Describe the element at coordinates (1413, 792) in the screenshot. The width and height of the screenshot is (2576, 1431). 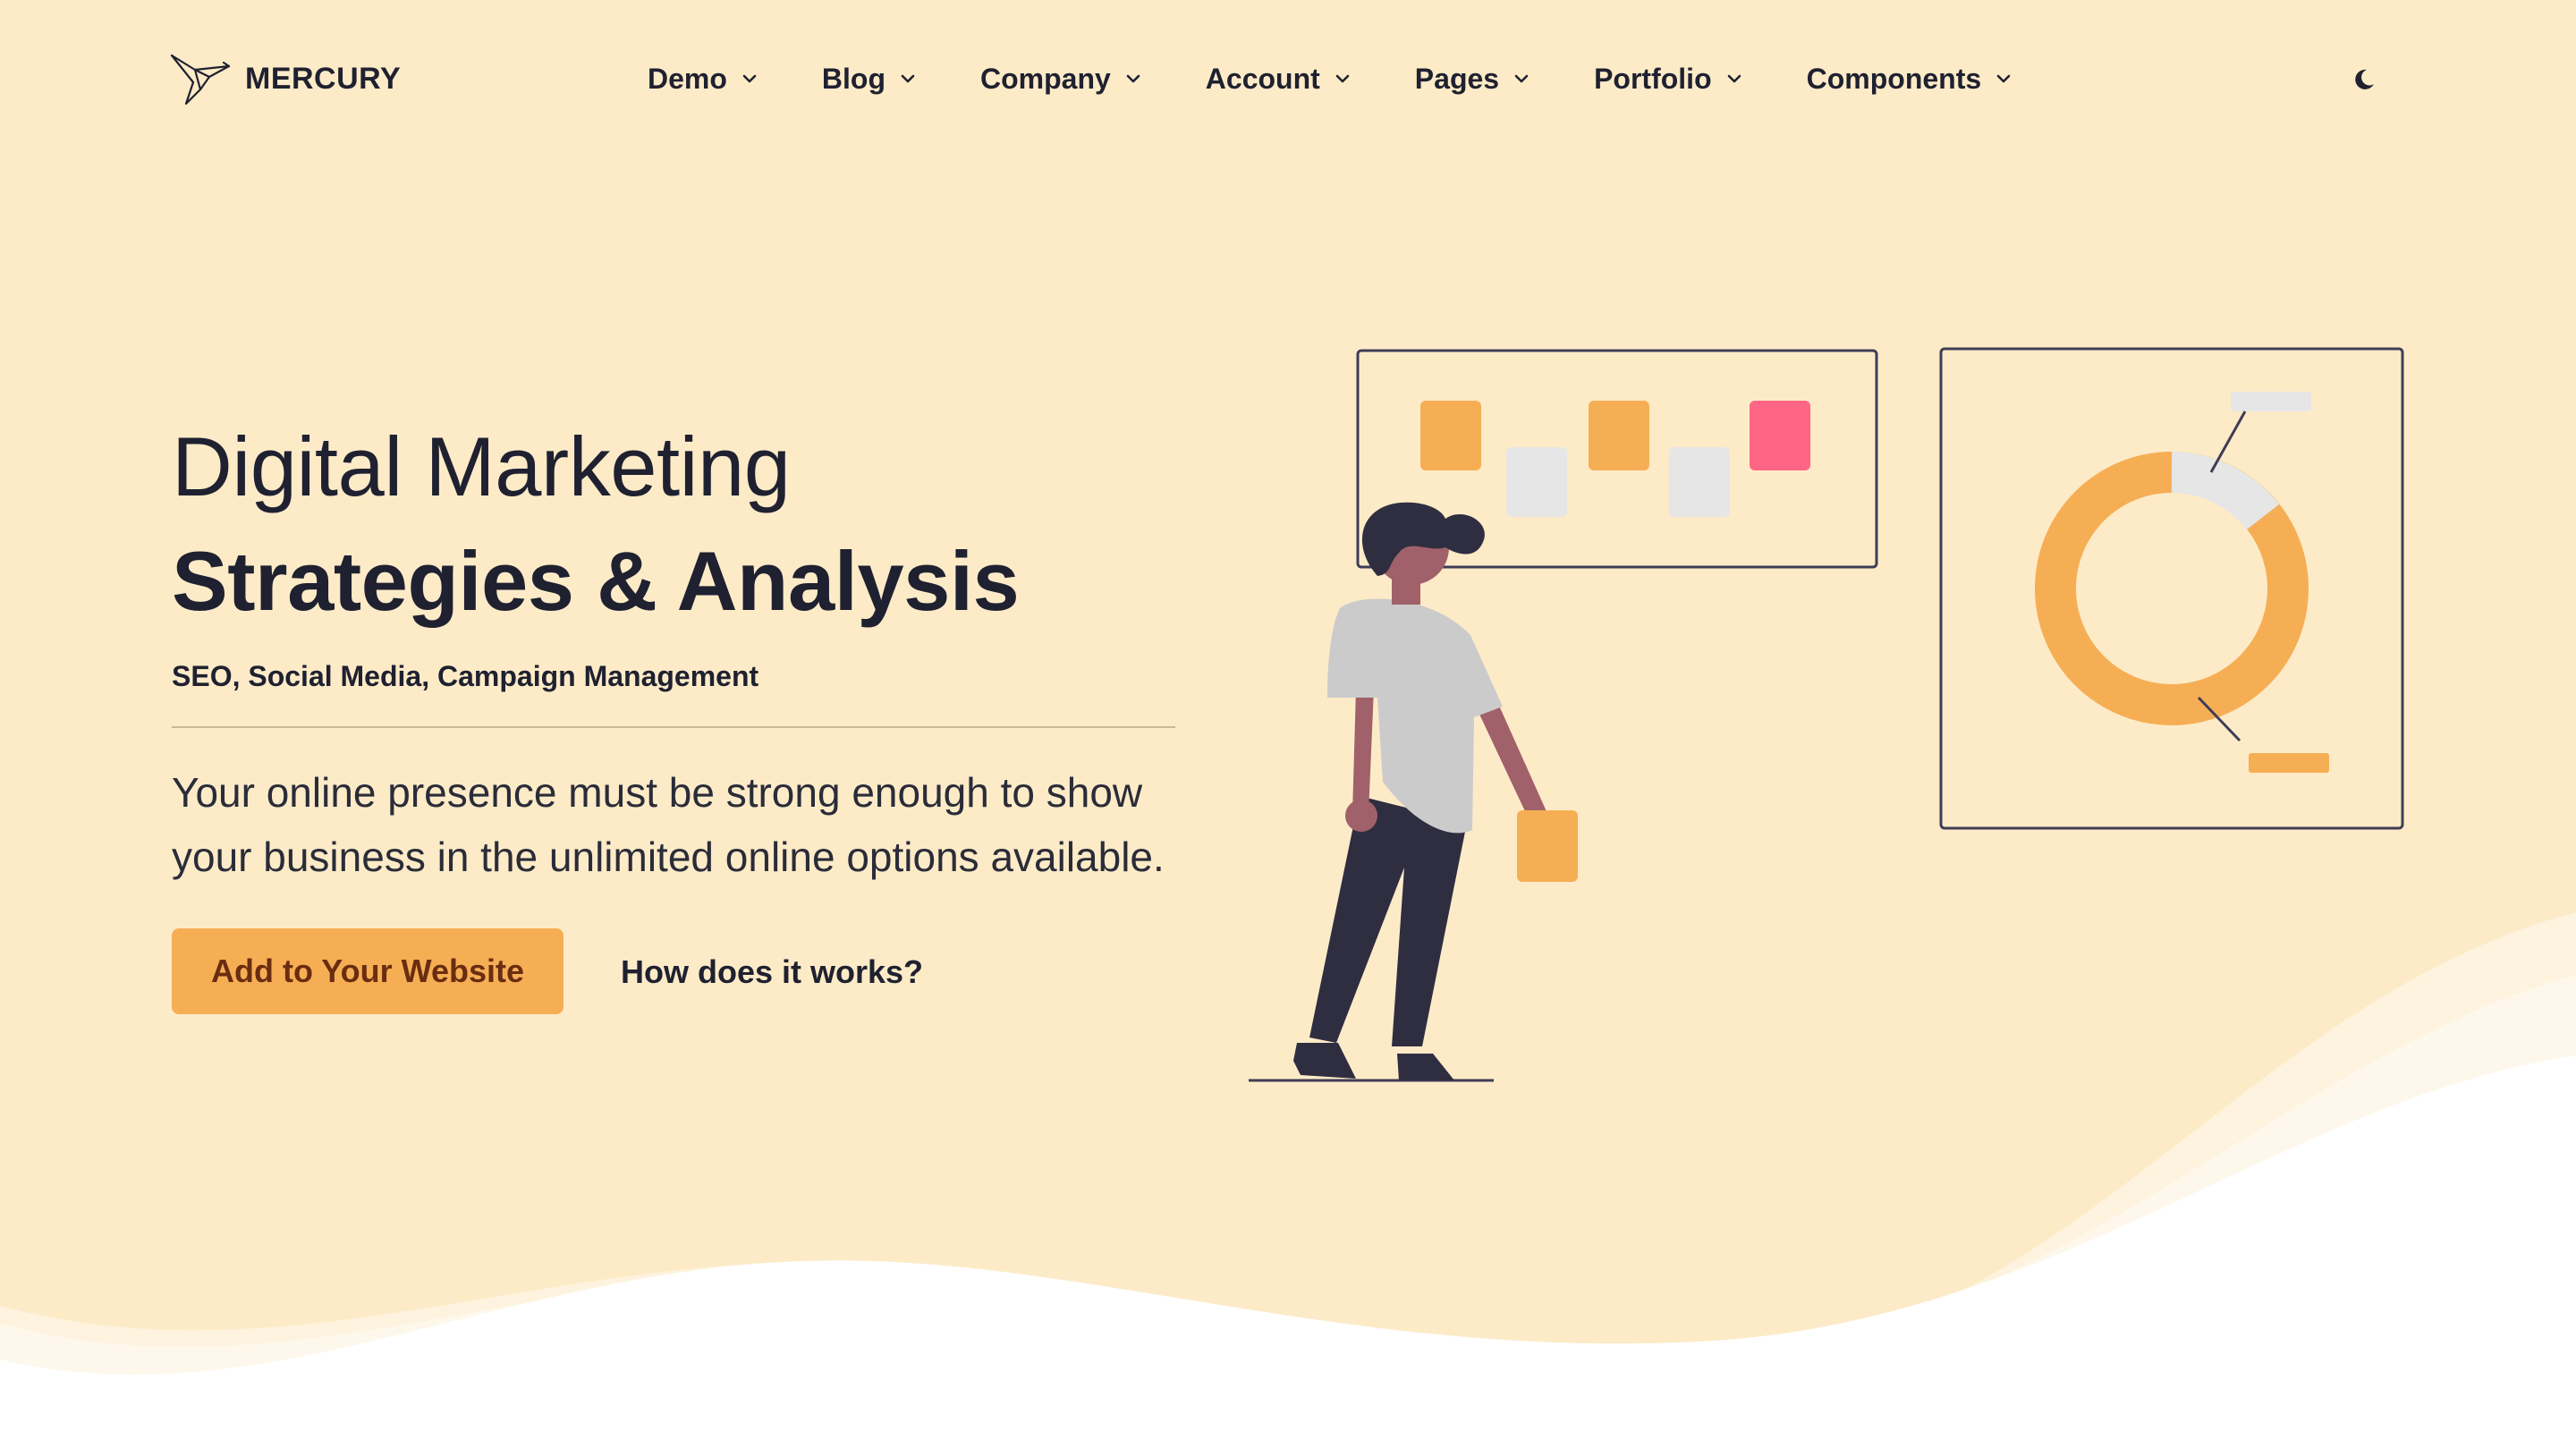
I see `person-figure` at that location.